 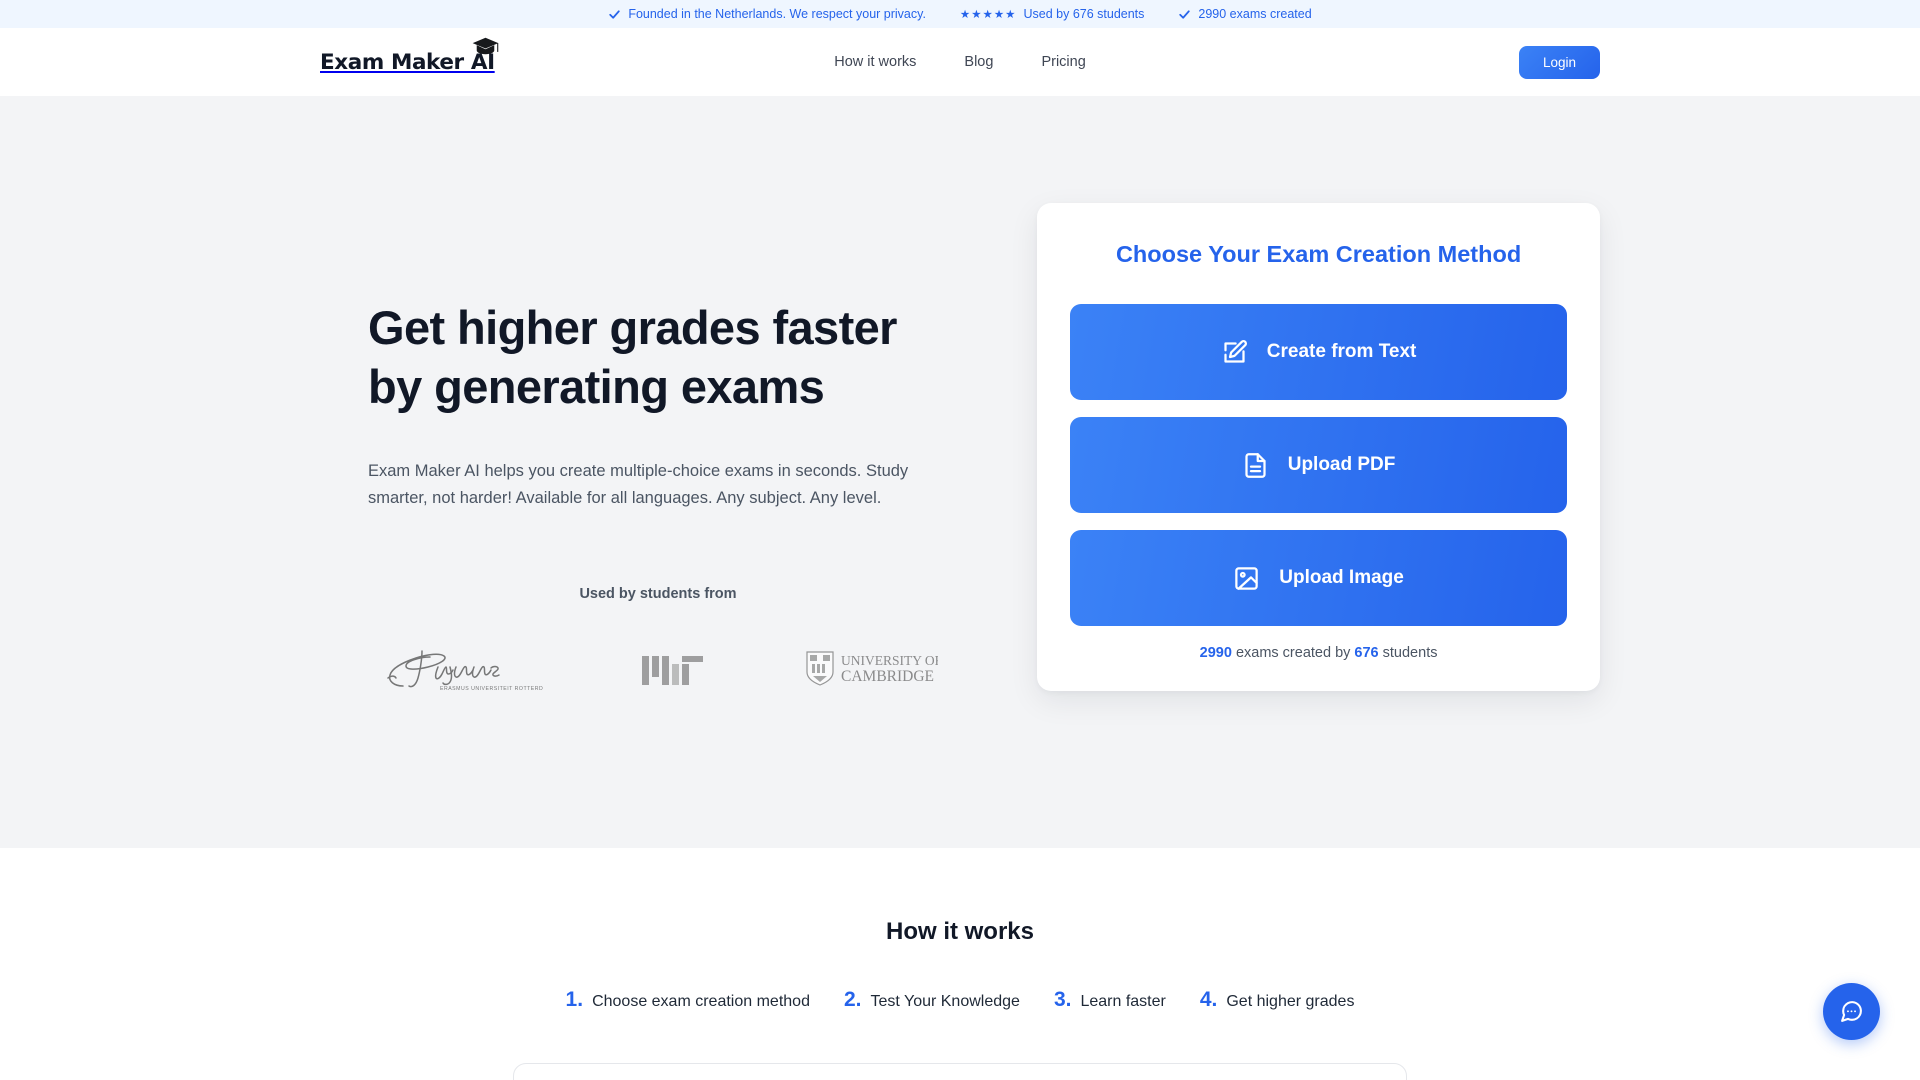 What do you see at coordinates (1246, 578) in the screenshot?
I see `image-icon` at bounding box center [1246, 578].